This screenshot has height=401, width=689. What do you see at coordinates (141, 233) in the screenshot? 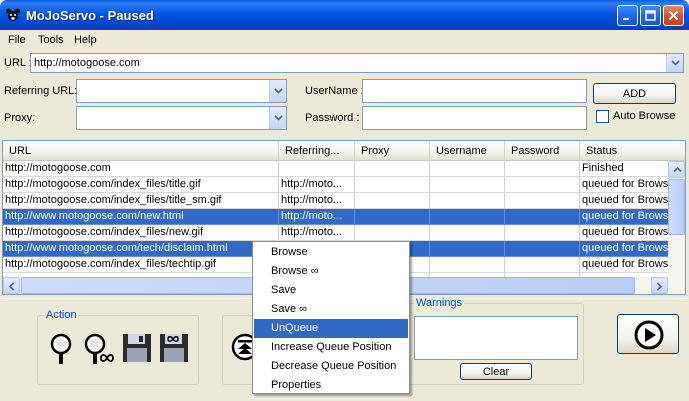
I see `table-cell-url: http://motogoose.com/index_files/new.gif` at bounding box center [141, 233].